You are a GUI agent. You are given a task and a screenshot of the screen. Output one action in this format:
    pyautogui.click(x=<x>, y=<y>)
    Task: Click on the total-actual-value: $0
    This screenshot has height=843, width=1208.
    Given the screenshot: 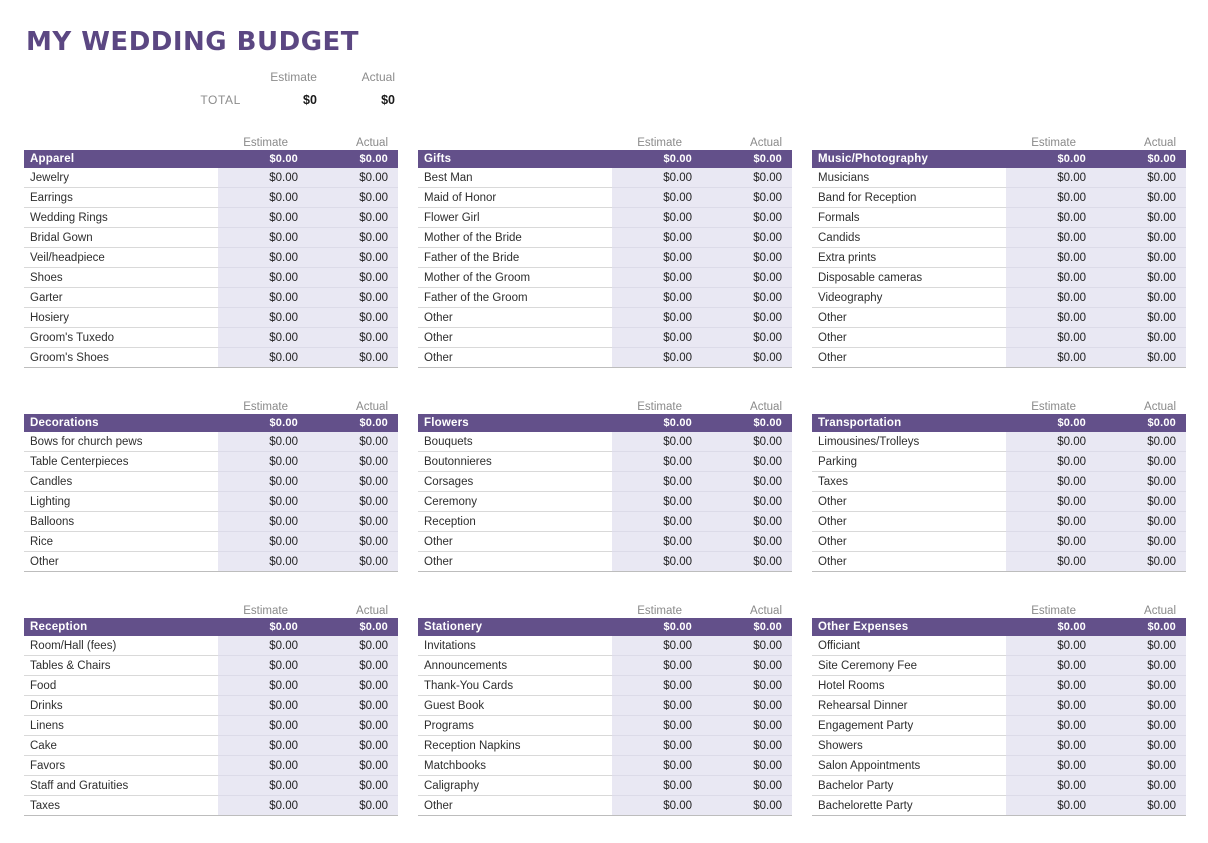 What is the action you would take?
    pyautogui.click(x=366, y=100)
    